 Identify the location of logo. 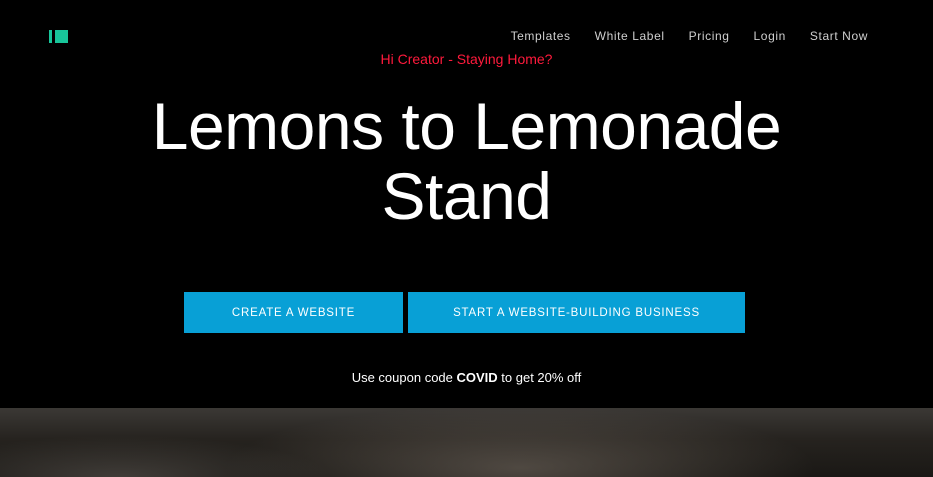
(60, 36).